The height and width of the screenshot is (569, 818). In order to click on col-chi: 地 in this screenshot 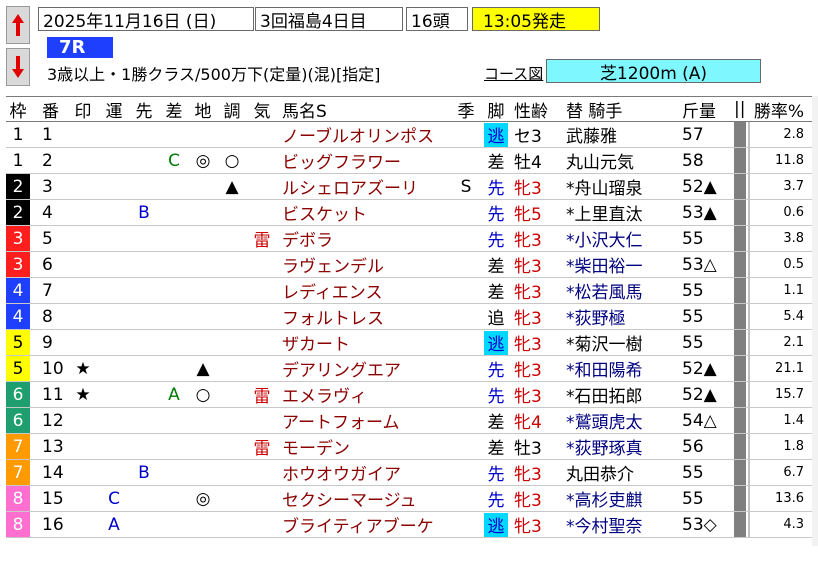, I will do `click(203, 109)`.